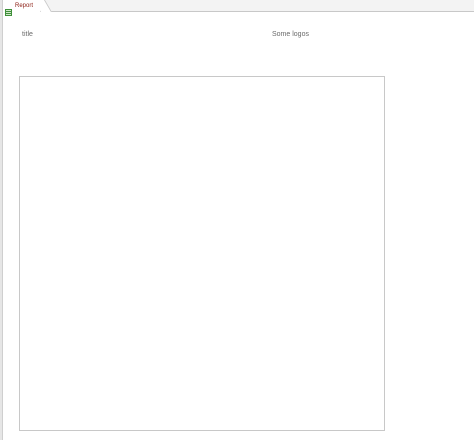  I want to click on left-edge-border, so click(1, 220).